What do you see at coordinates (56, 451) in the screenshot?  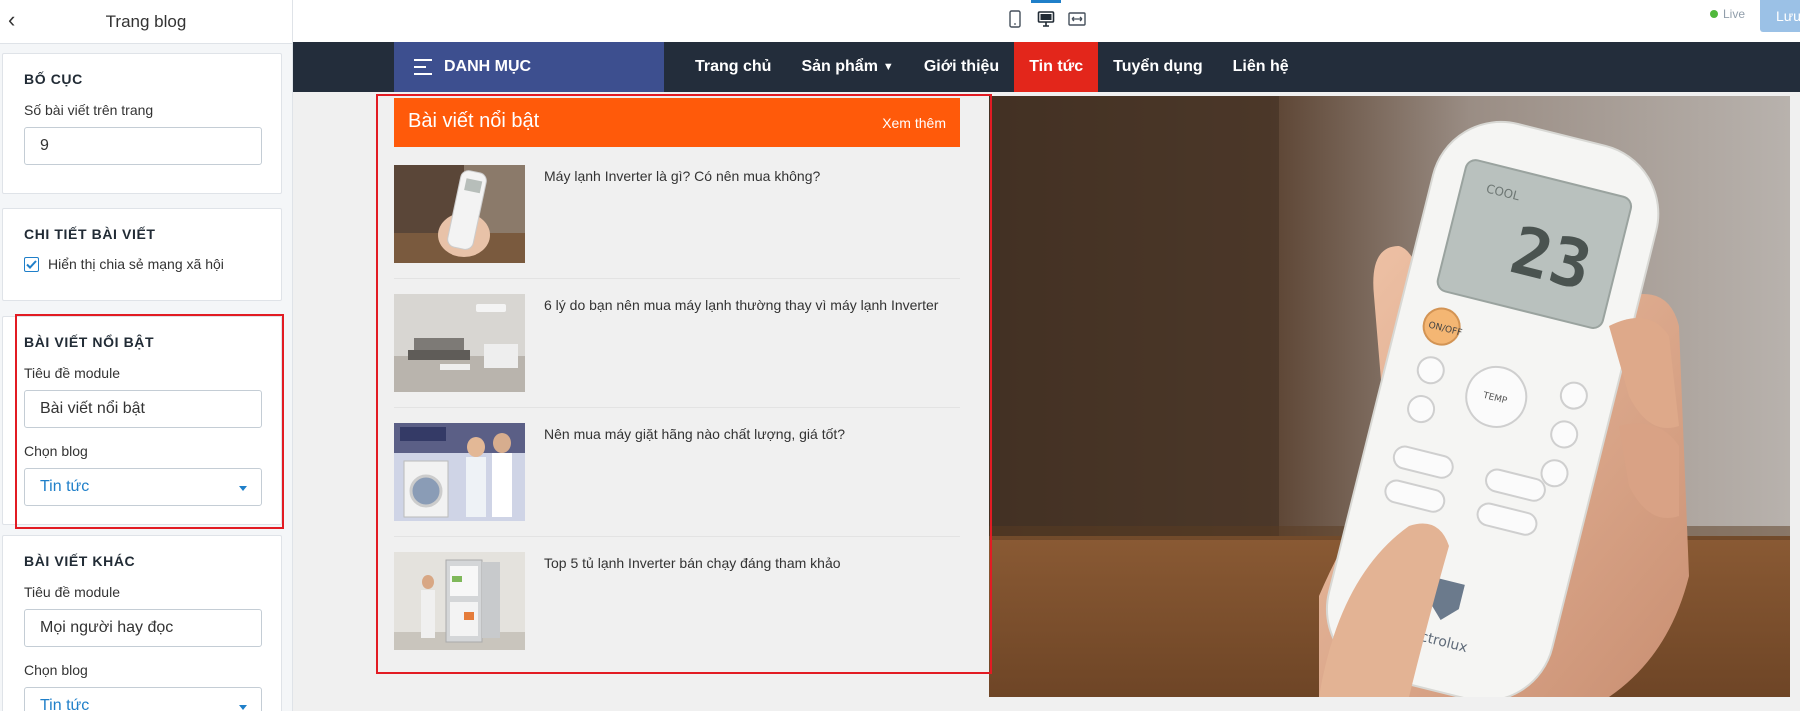 I see `featured-blog-select-label: Chọn blog` at bounding box center [56, 451].